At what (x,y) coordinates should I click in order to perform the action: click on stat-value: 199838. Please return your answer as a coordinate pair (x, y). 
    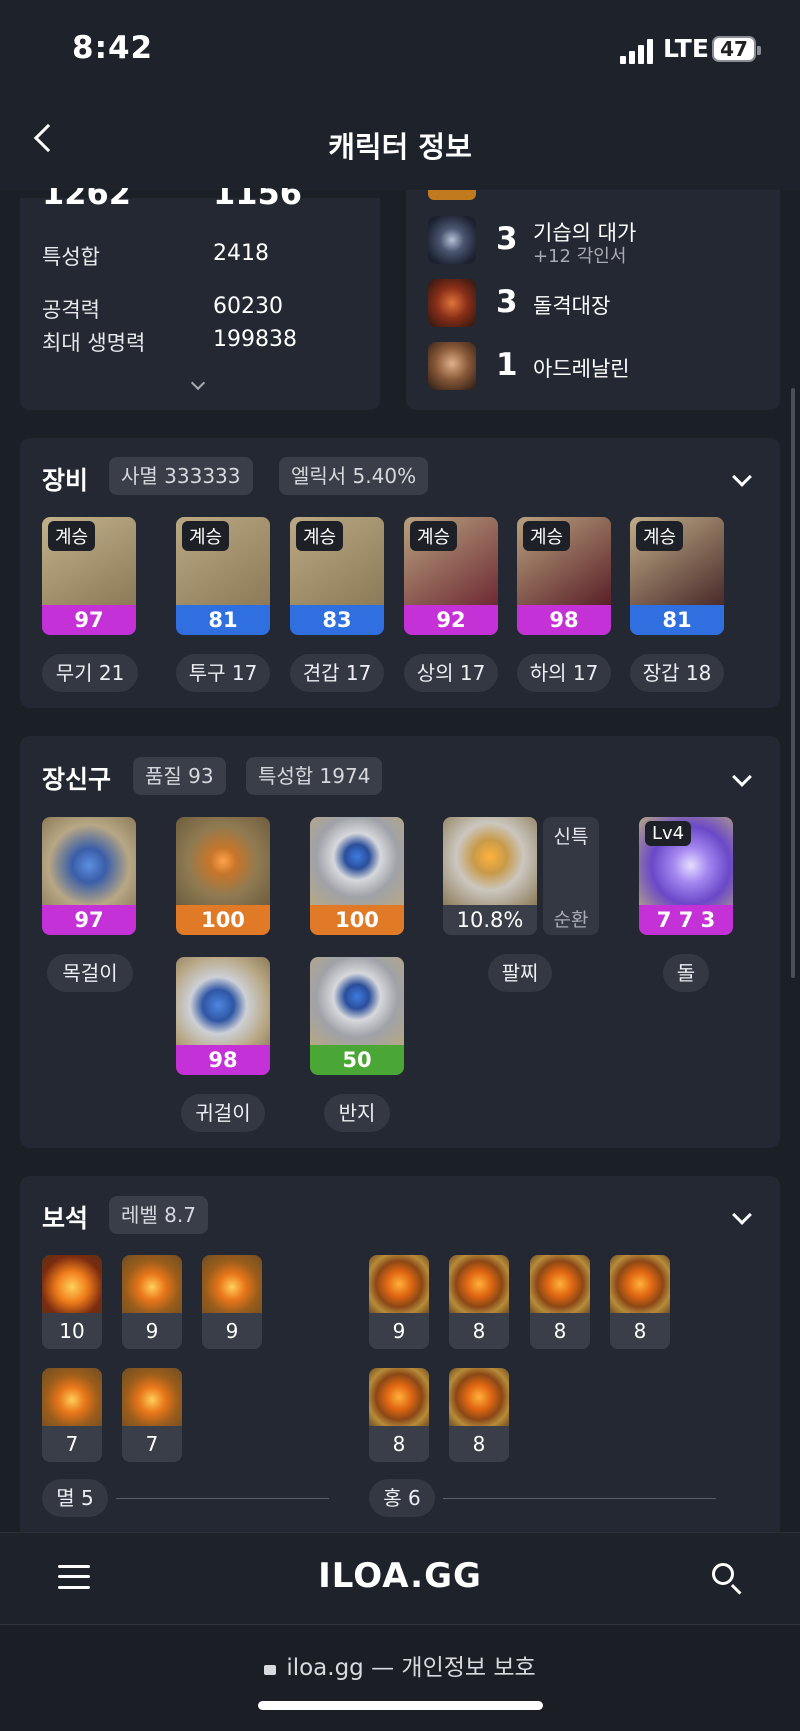
    Looking at the image, I should click on (255, 339).